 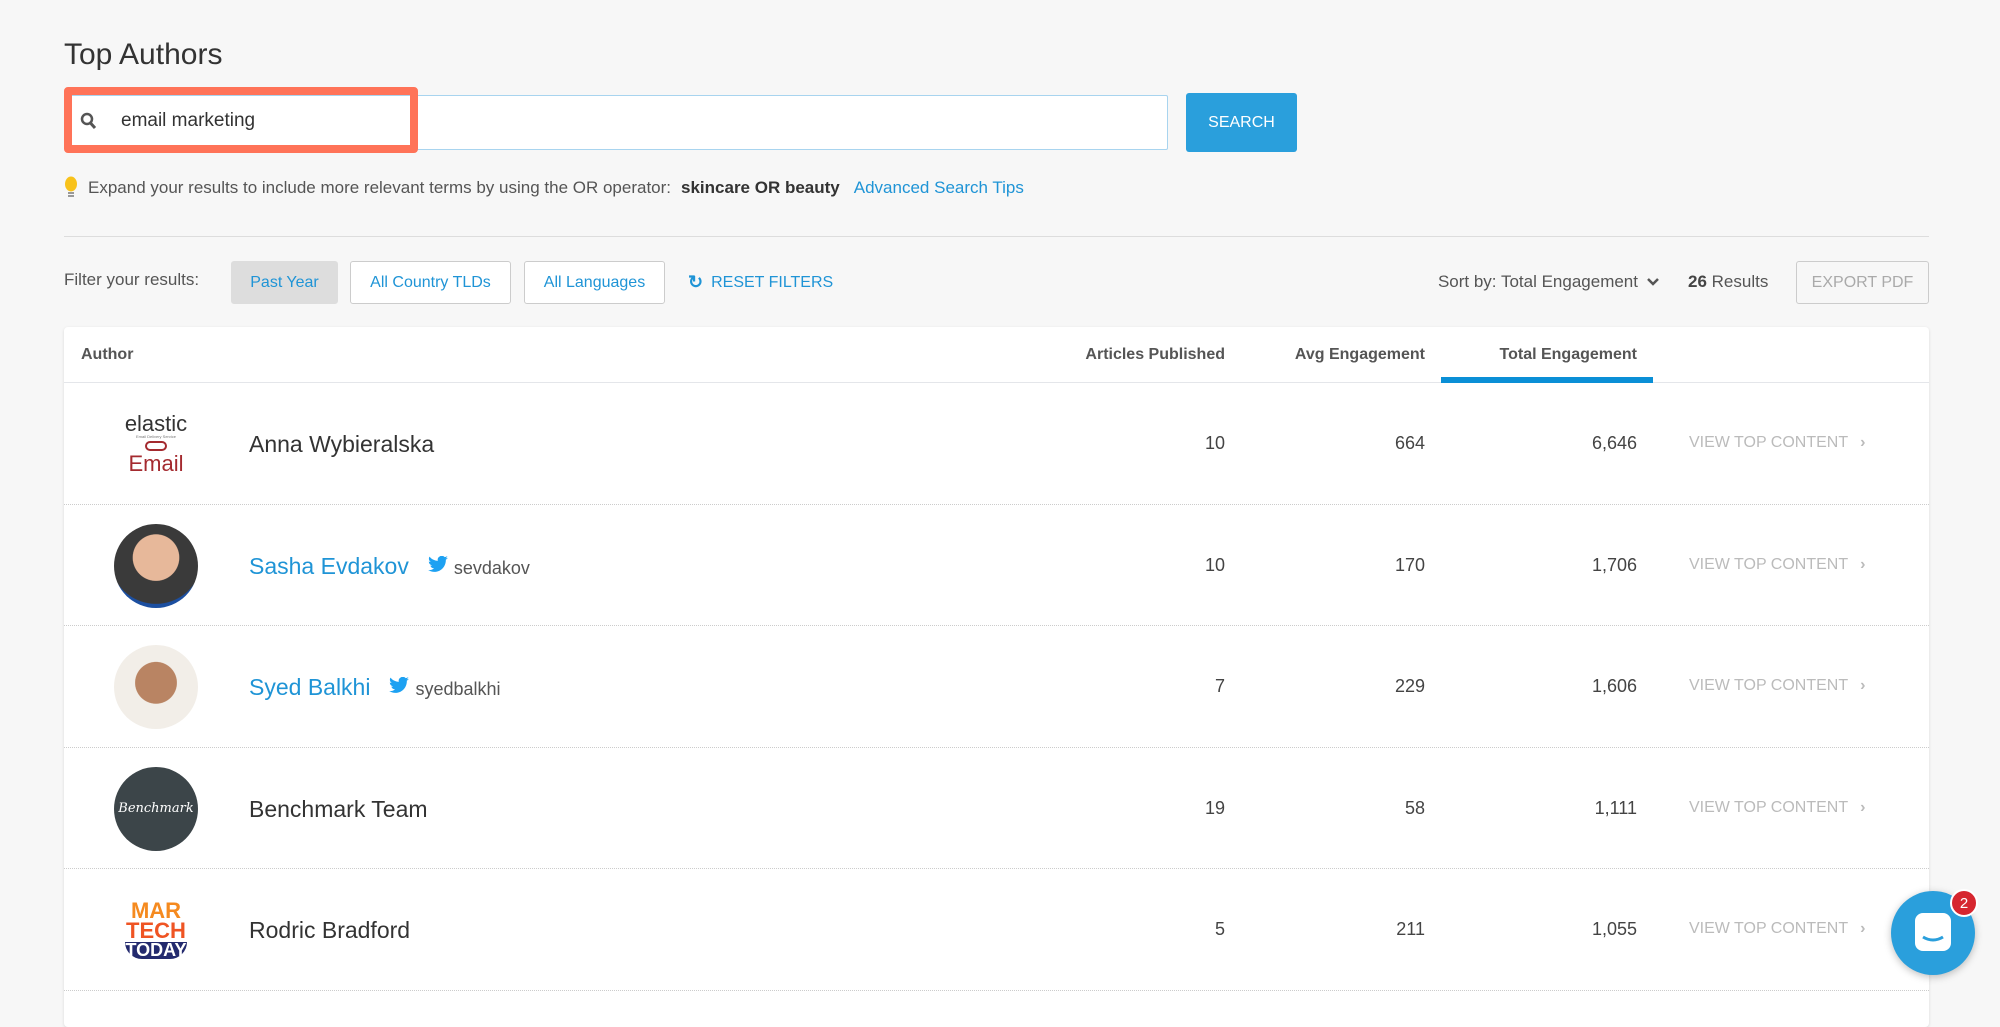 I want to click on avg-engagement: 664, so click(x=1409, y=443).